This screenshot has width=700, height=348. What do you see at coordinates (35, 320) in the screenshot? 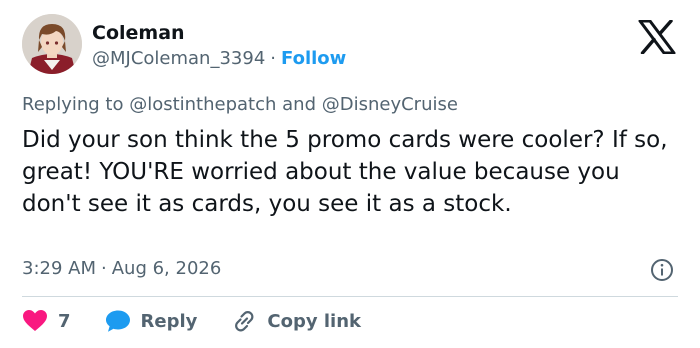
I see `heart-icon` at bounding box center [35, 320].